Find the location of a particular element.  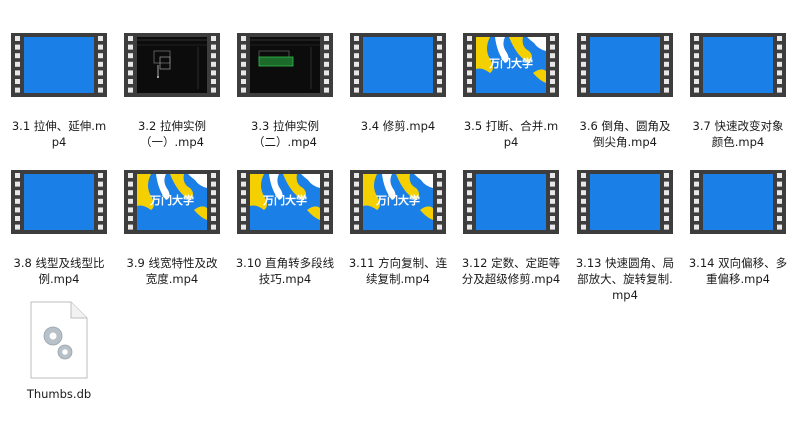

file-item: 万门大学 3.10 直角转多段线技巧.mp4 is located at coordinates (285, 234).